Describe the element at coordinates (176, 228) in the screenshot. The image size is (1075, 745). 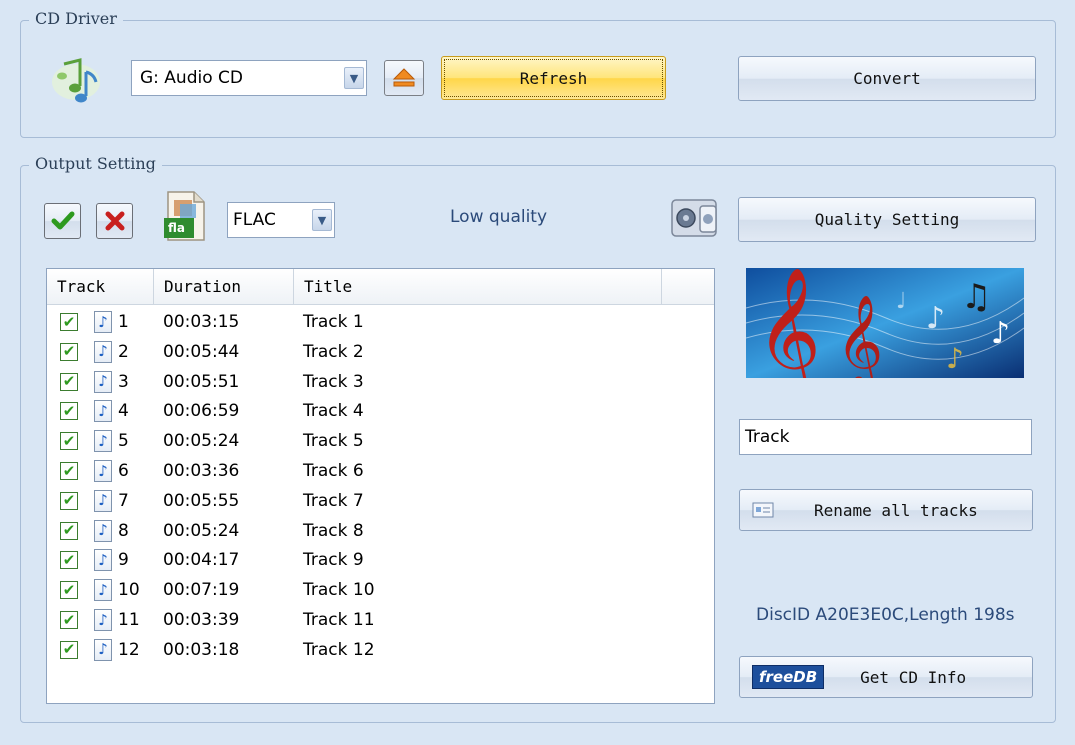
I see `flac-file-icon-label: fla` at that location.